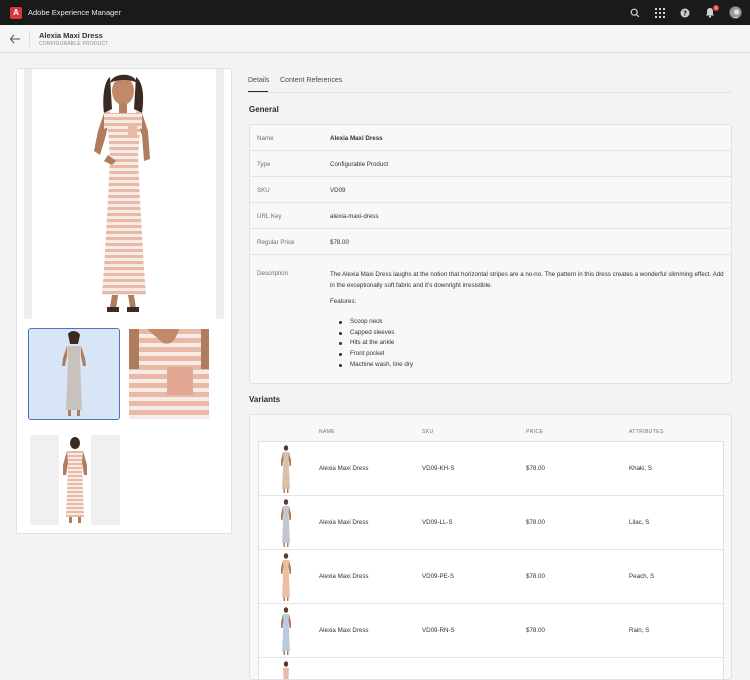 Image resolution: width=750 pixels, height=680 pixels. I want to click on app-title: Adobe Experience Manager, so click(74, 12).